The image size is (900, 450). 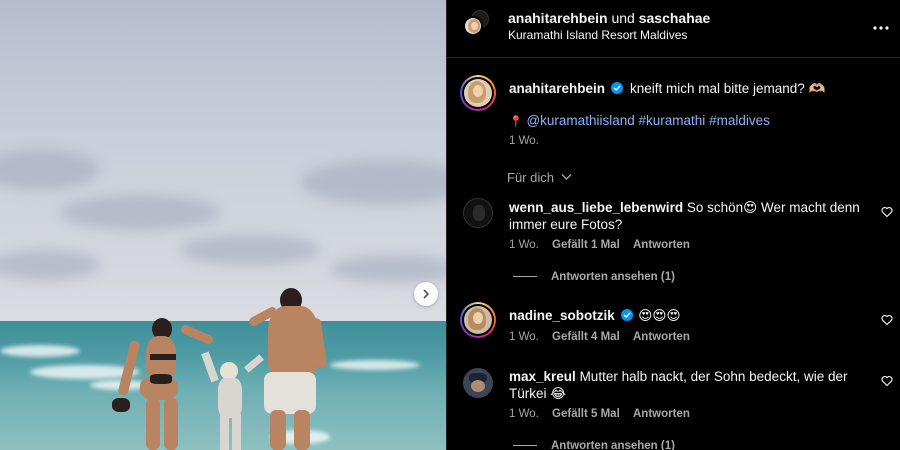 What do you see at coordinates (881, 24) in the screenshot?
I see `more-options-button` at bounding box center [881, 24].